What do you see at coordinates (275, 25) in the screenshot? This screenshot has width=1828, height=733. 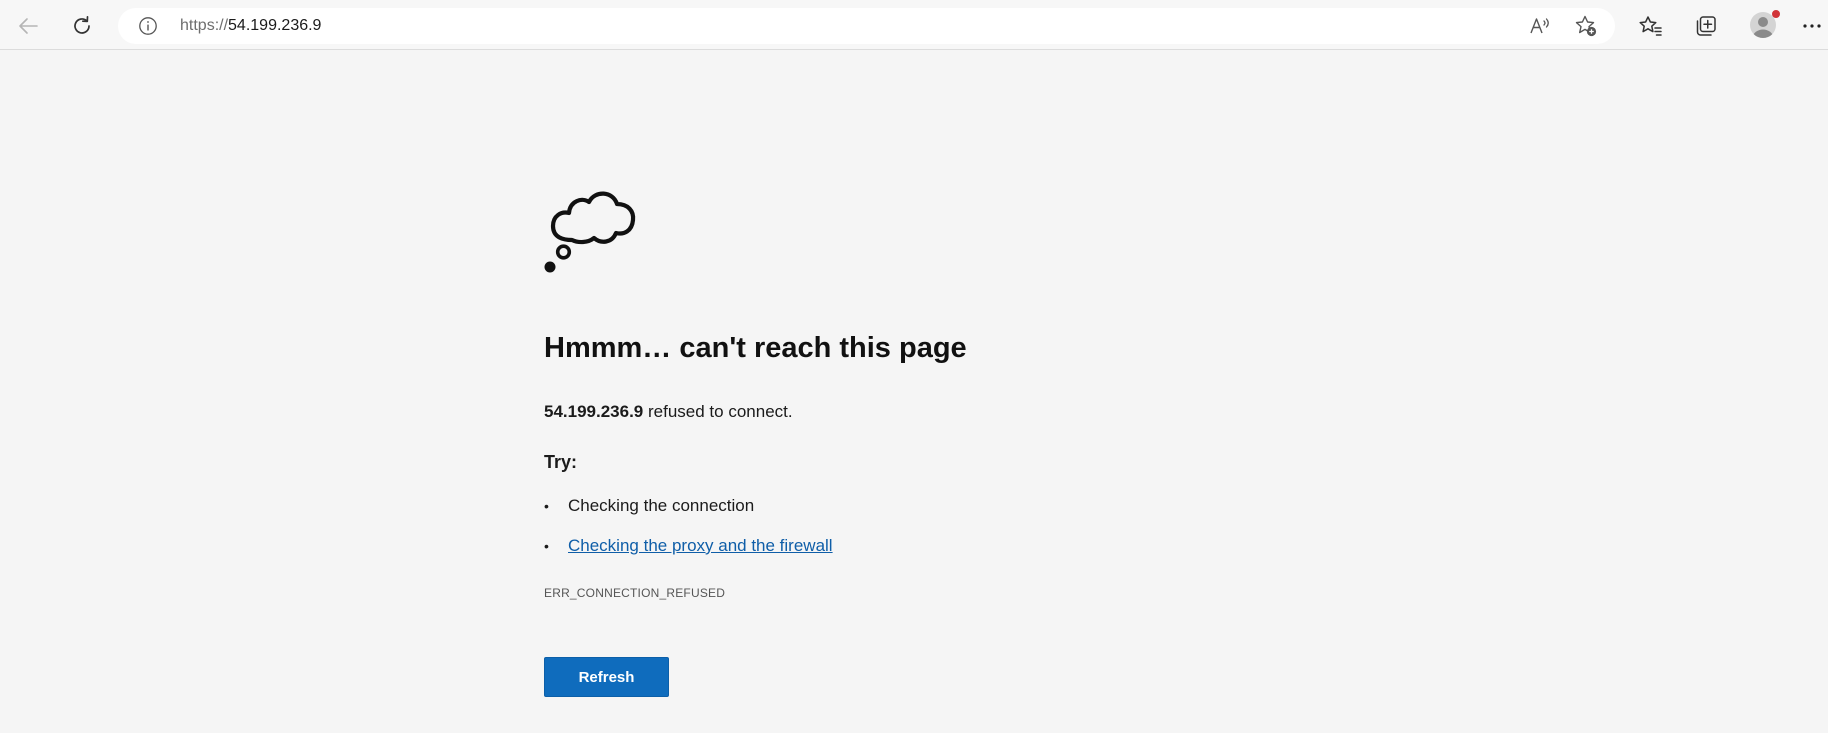 I see `url-host: 54.199.236.9` at bounding box center [275, 25].